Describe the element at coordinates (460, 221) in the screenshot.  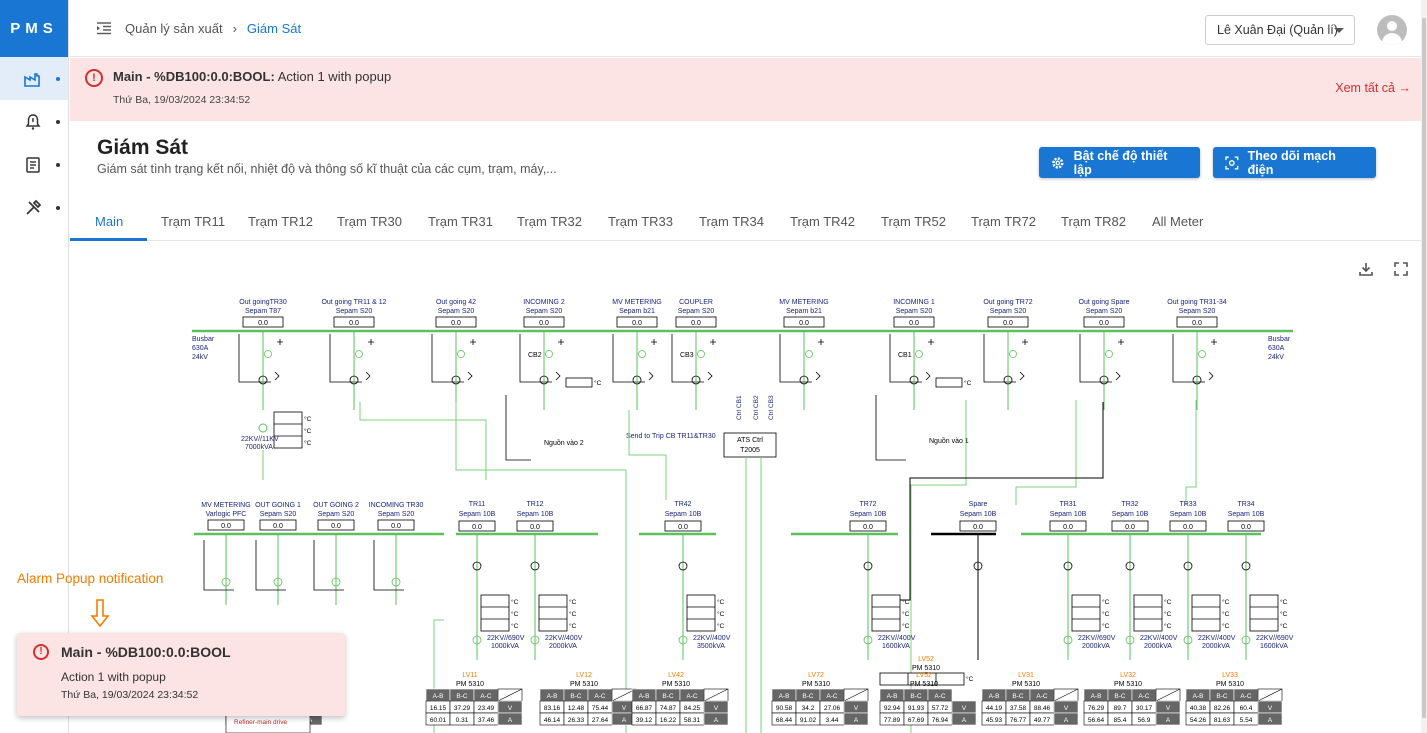
I see `tab-tr31: Trạm TR31` at that location.